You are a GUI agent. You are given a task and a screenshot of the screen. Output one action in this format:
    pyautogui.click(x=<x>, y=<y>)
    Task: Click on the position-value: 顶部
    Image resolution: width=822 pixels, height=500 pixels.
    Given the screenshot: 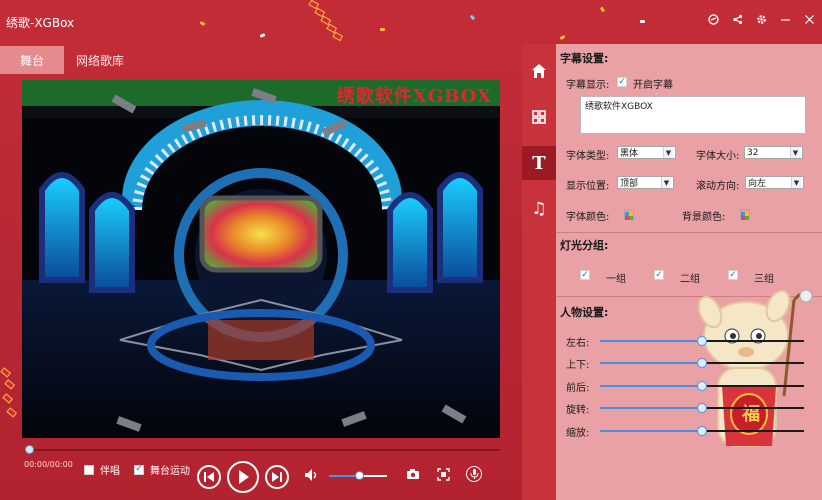 What is the action you would take?
    pyautogui.click(x=629, y=184)
    